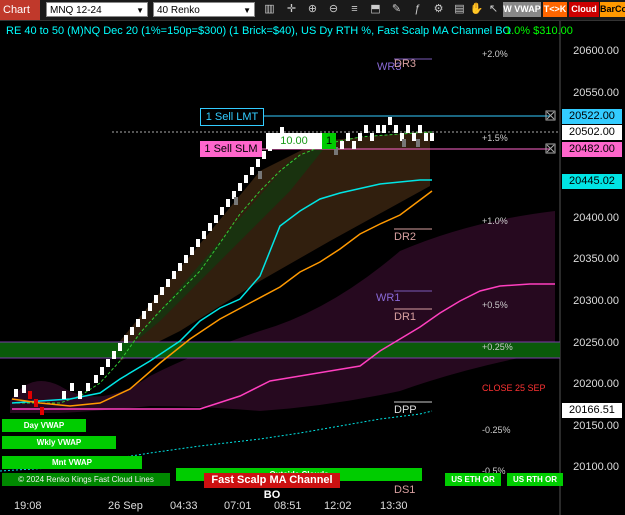 The image size is (625, 515). I want to click on y-tick: 20300.00, so click(596, 301).